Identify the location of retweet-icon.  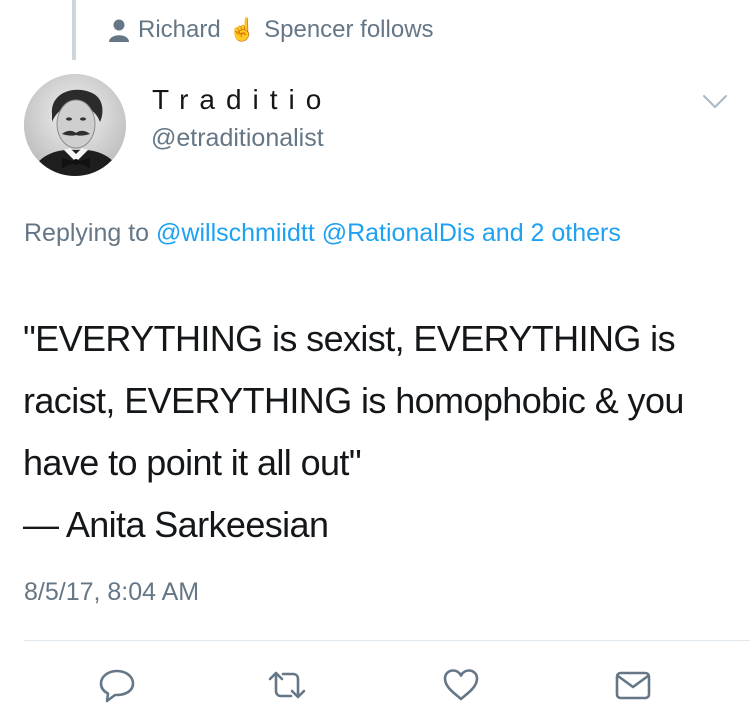
(287, 685).